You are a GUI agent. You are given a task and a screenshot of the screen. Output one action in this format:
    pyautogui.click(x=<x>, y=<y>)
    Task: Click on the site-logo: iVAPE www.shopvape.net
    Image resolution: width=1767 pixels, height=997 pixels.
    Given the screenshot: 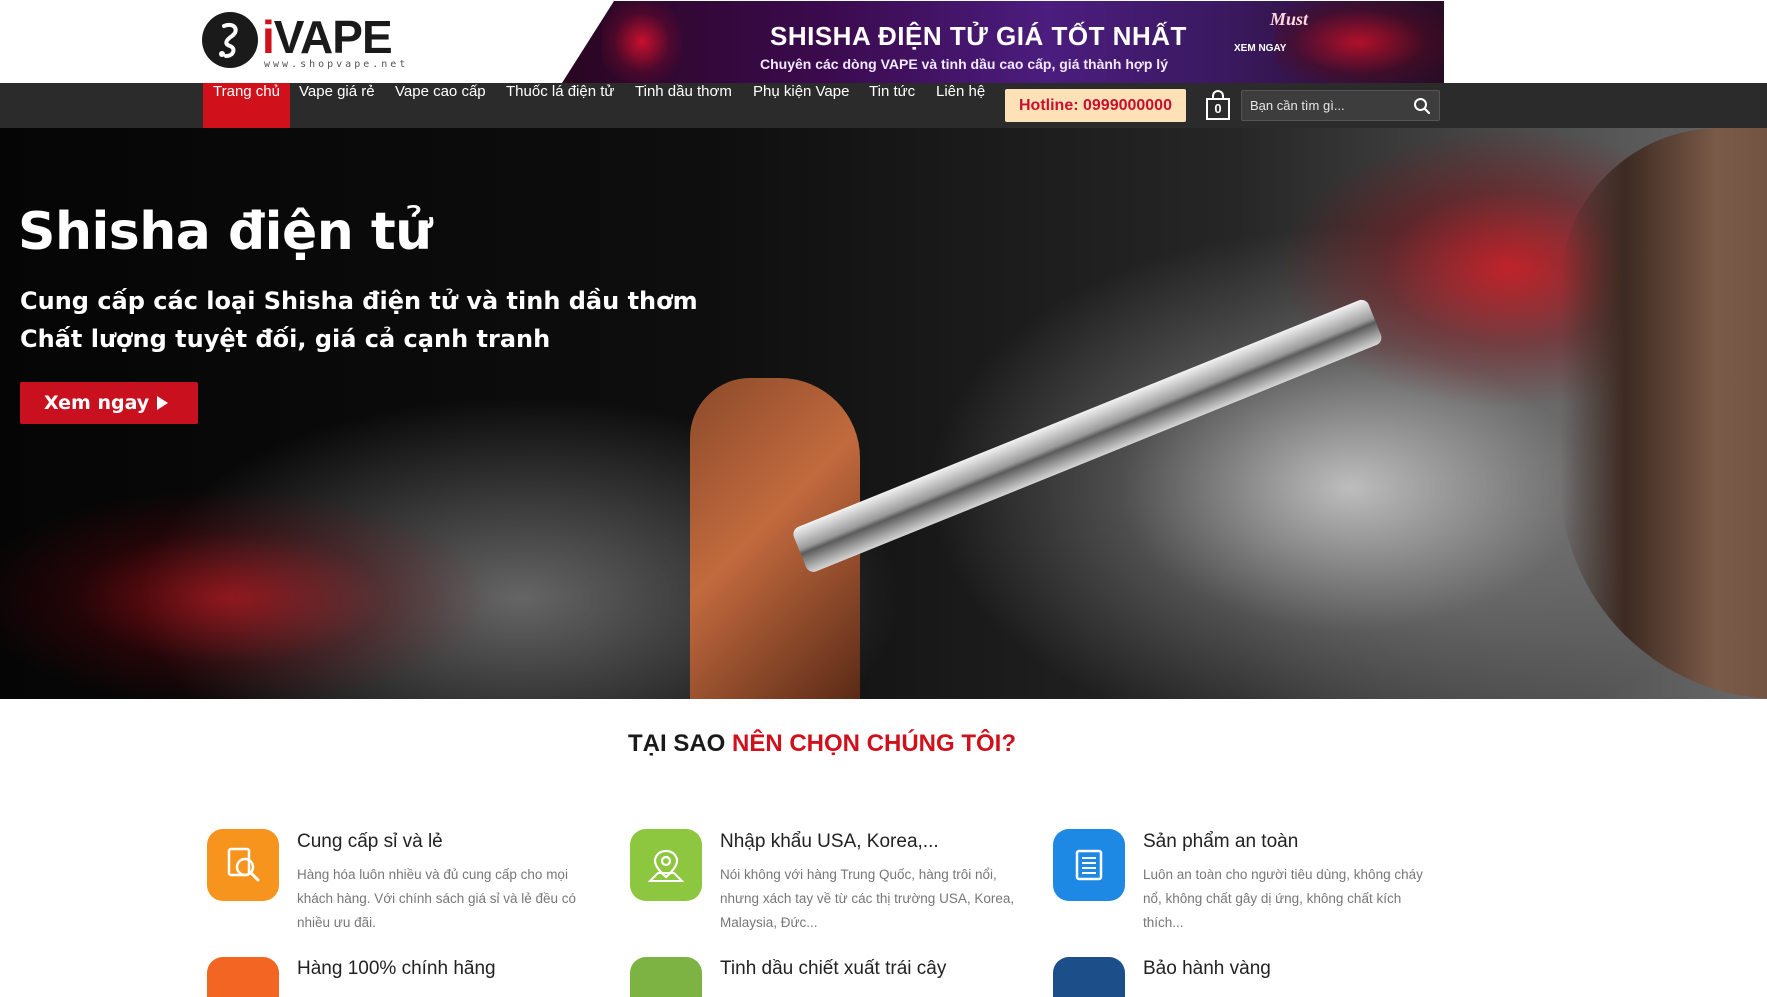 What is the action you would take?
    pyautogui.click(x=309, y=42)
    